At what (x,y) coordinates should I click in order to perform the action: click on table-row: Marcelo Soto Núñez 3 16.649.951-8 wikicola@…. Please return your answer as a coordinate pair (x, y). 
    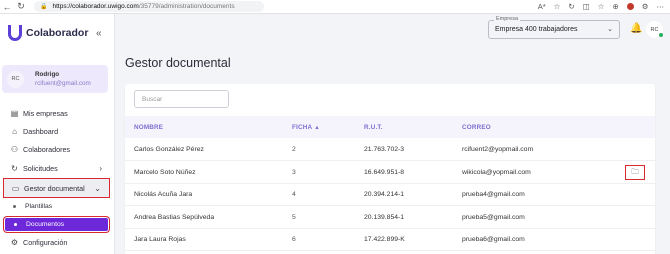
    Looking at the image, I should click on (390, 173).